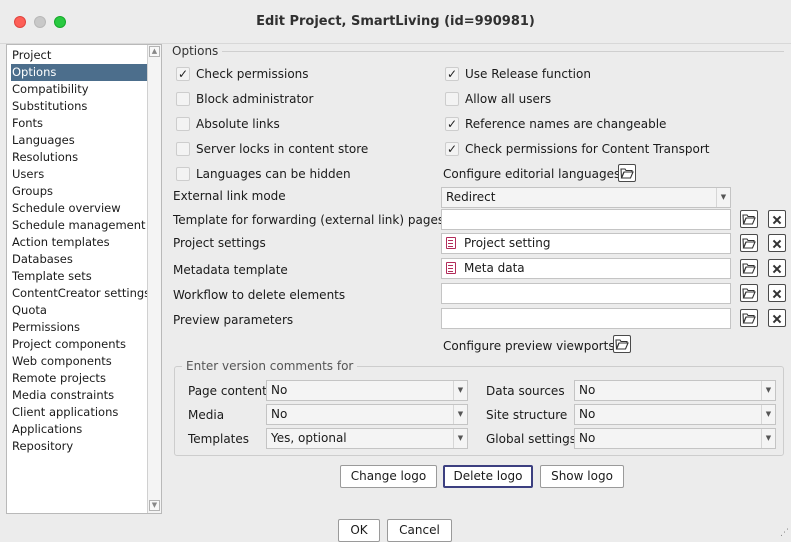 This screenshot has height=542, width=791. I want to click on project-settings-label: Project settings, so click(219, 243).